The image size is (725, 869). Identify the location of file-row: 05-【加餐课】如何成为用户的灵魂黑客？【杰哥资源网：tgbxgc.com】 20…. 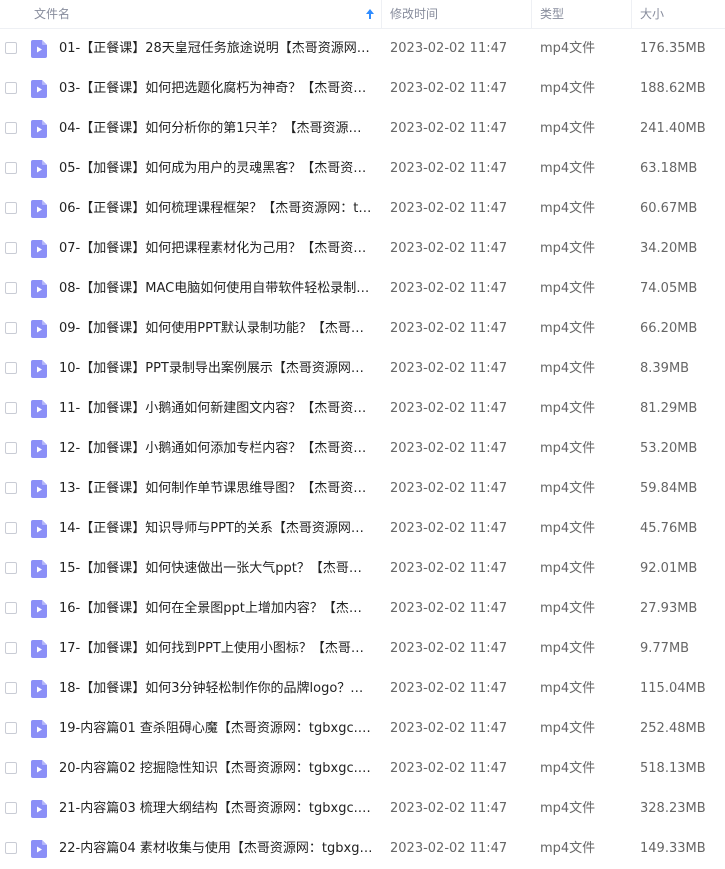
(362, 169).